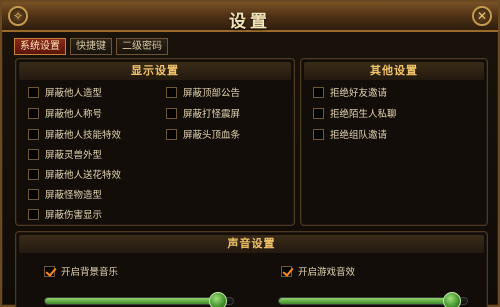 The height and width of the screenshot is (307, 500). What do you see at coordinates (359, 135) in the screenshot?
I see `option-label: 拒绝组队邀请` at bounding box center [359, 135].